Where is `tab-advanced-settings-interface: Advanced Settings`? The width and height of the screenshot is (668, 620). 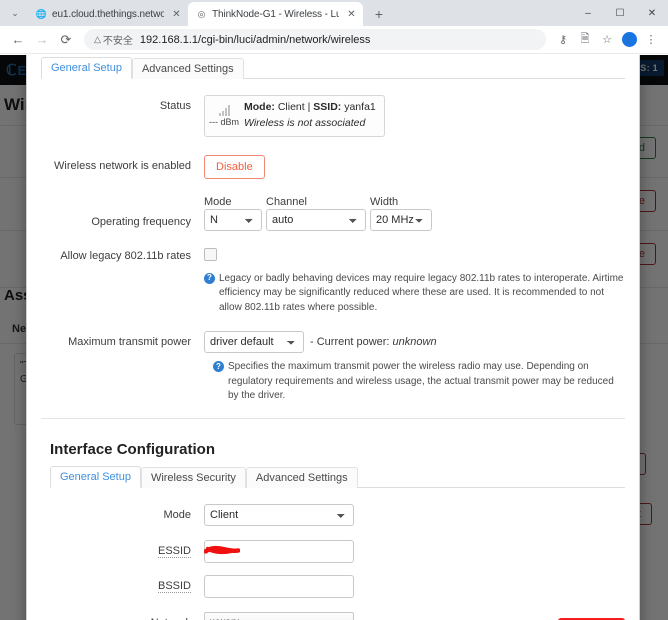 tab-advanced-settings-interface: Advanced Settings is located at coordinates (301, 477).